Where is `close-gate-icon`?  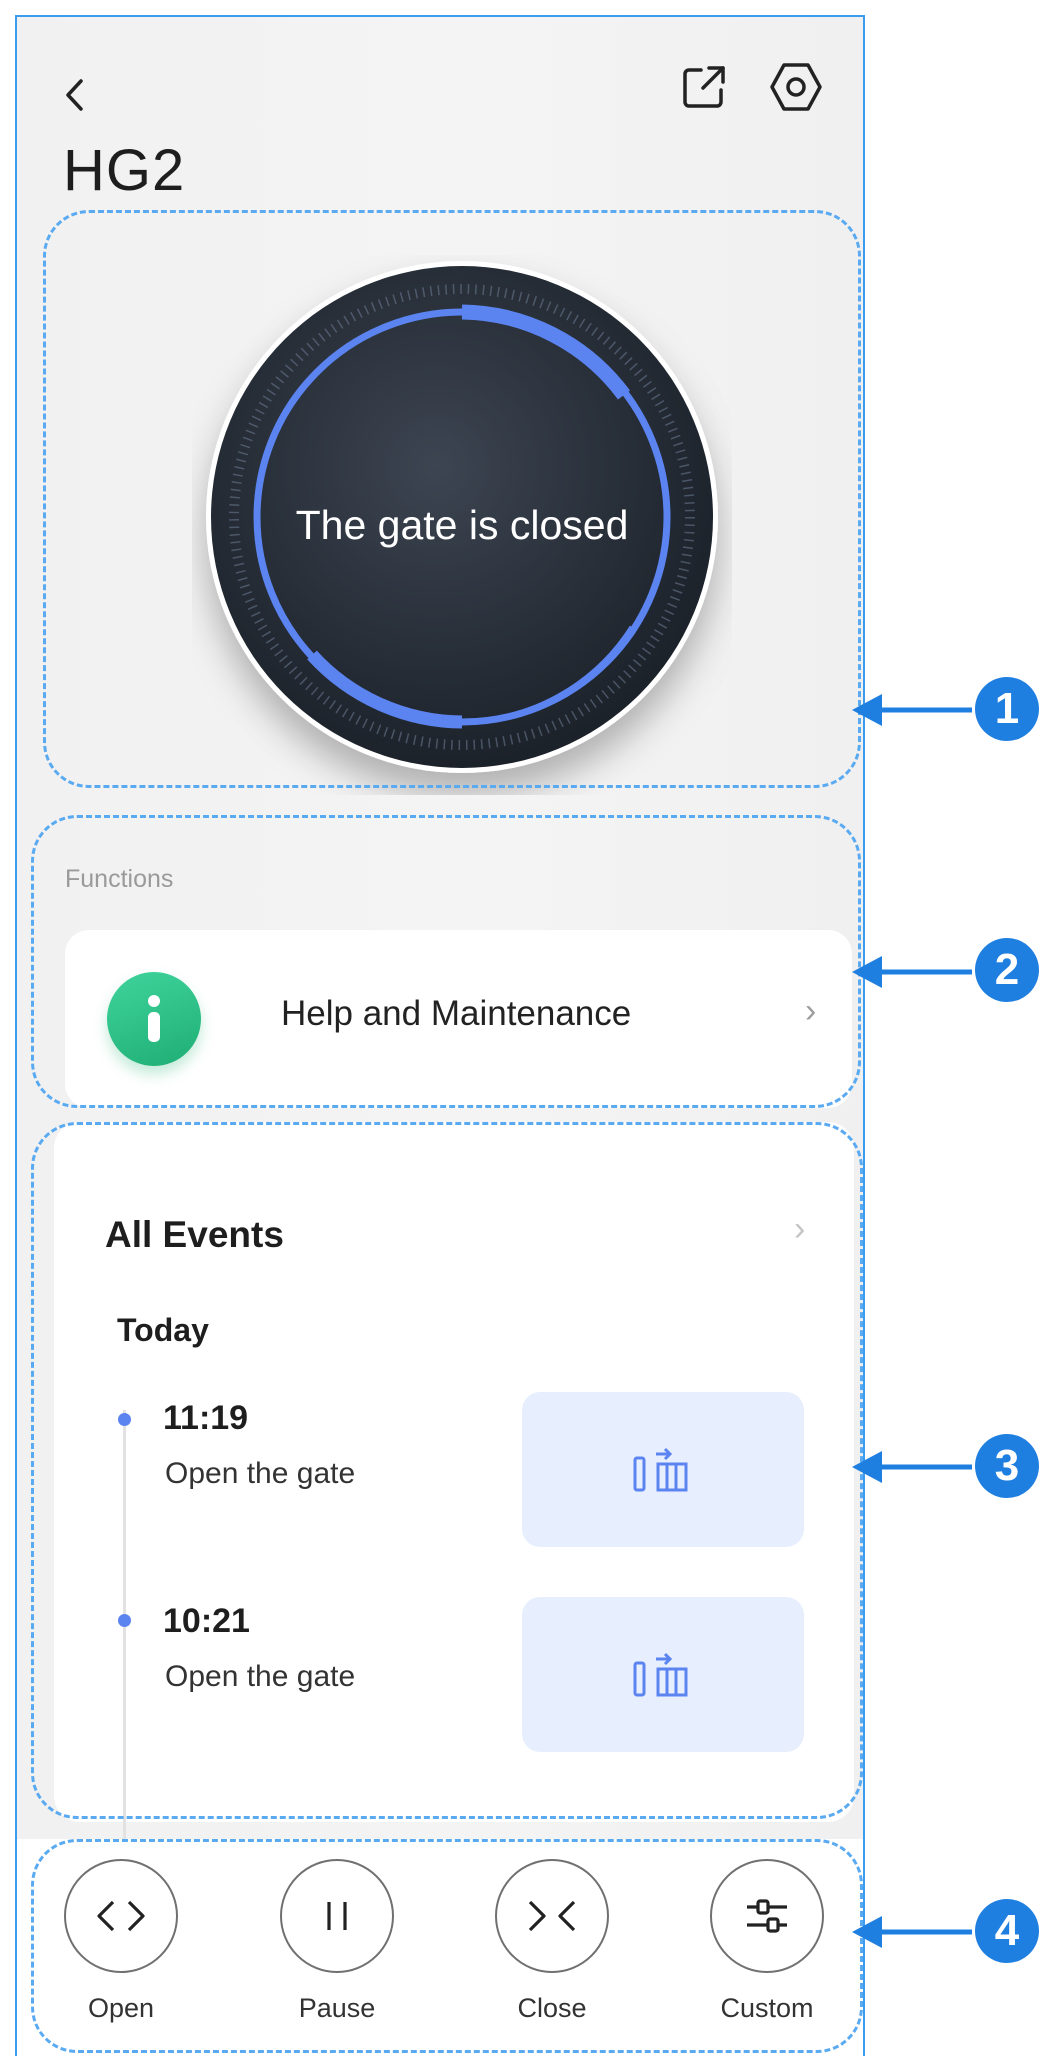
close-gate-icon is located at coordinates (552, 1916).